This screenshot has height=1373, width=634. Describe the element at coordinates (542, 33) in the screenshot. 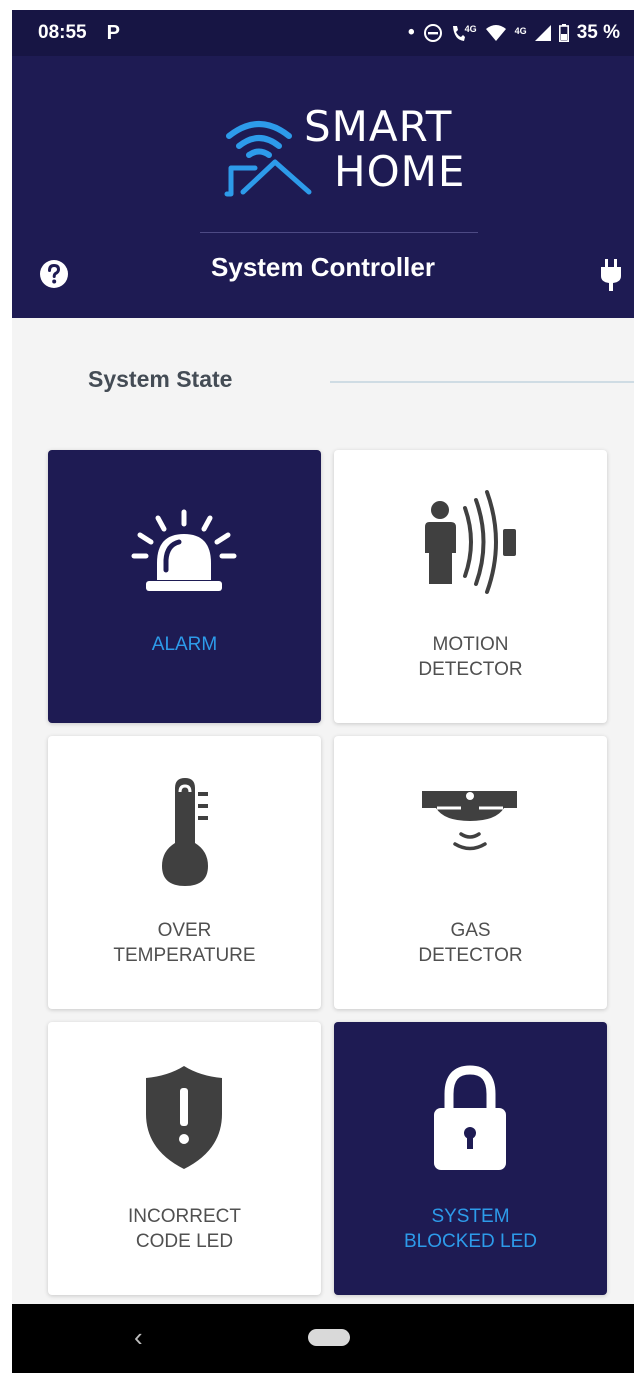

I see `signal-icon` at that location.